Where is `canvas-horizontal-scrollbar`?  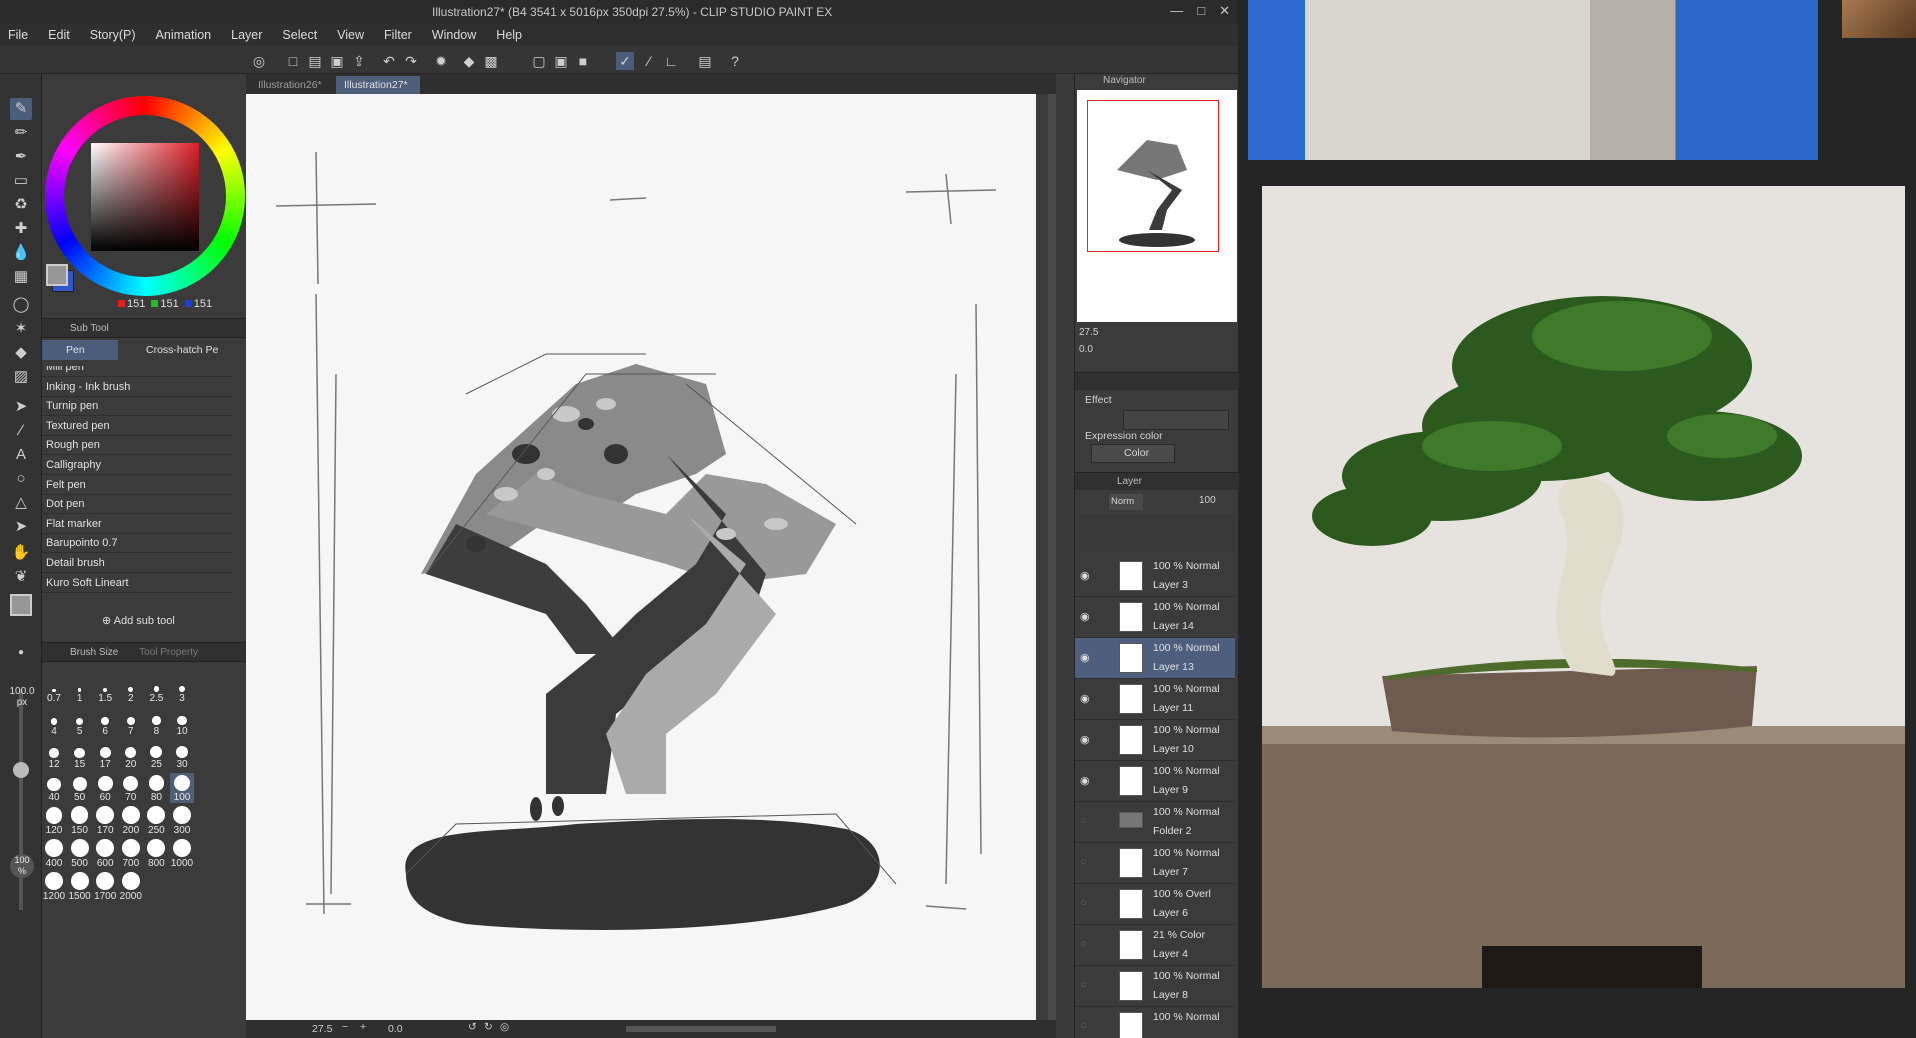 canvas-horizontal-scrollbar is located at coordinates (701, 1029).